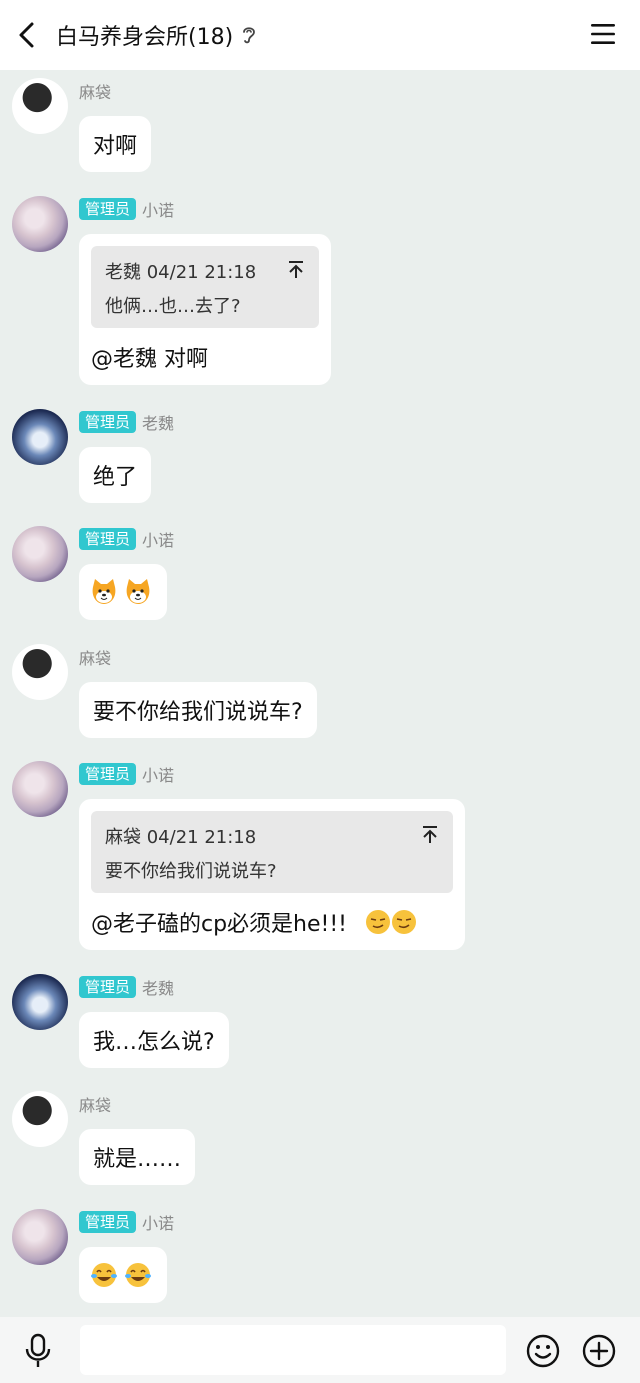  What do you see at coordinates (115, 477) in the screenshot?
I see `message-text: 绝了` at bounding box center [115, 477].